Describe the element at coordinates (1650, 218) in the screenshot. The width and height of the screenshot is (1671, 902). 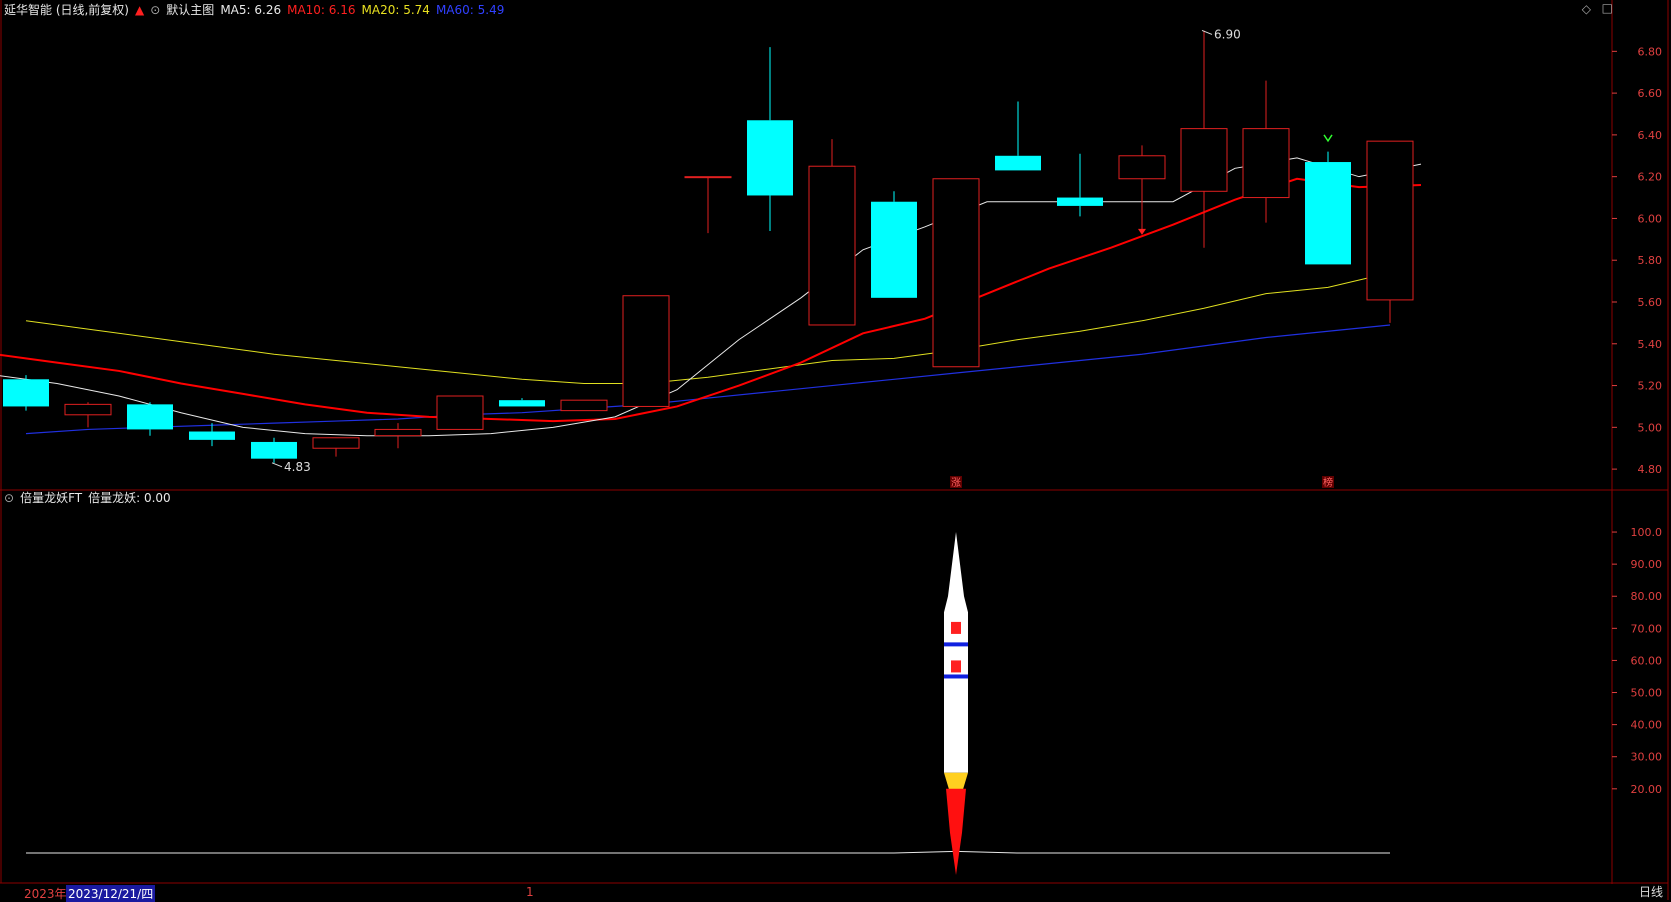
I see `price-tick-label: 6.00` at that location.